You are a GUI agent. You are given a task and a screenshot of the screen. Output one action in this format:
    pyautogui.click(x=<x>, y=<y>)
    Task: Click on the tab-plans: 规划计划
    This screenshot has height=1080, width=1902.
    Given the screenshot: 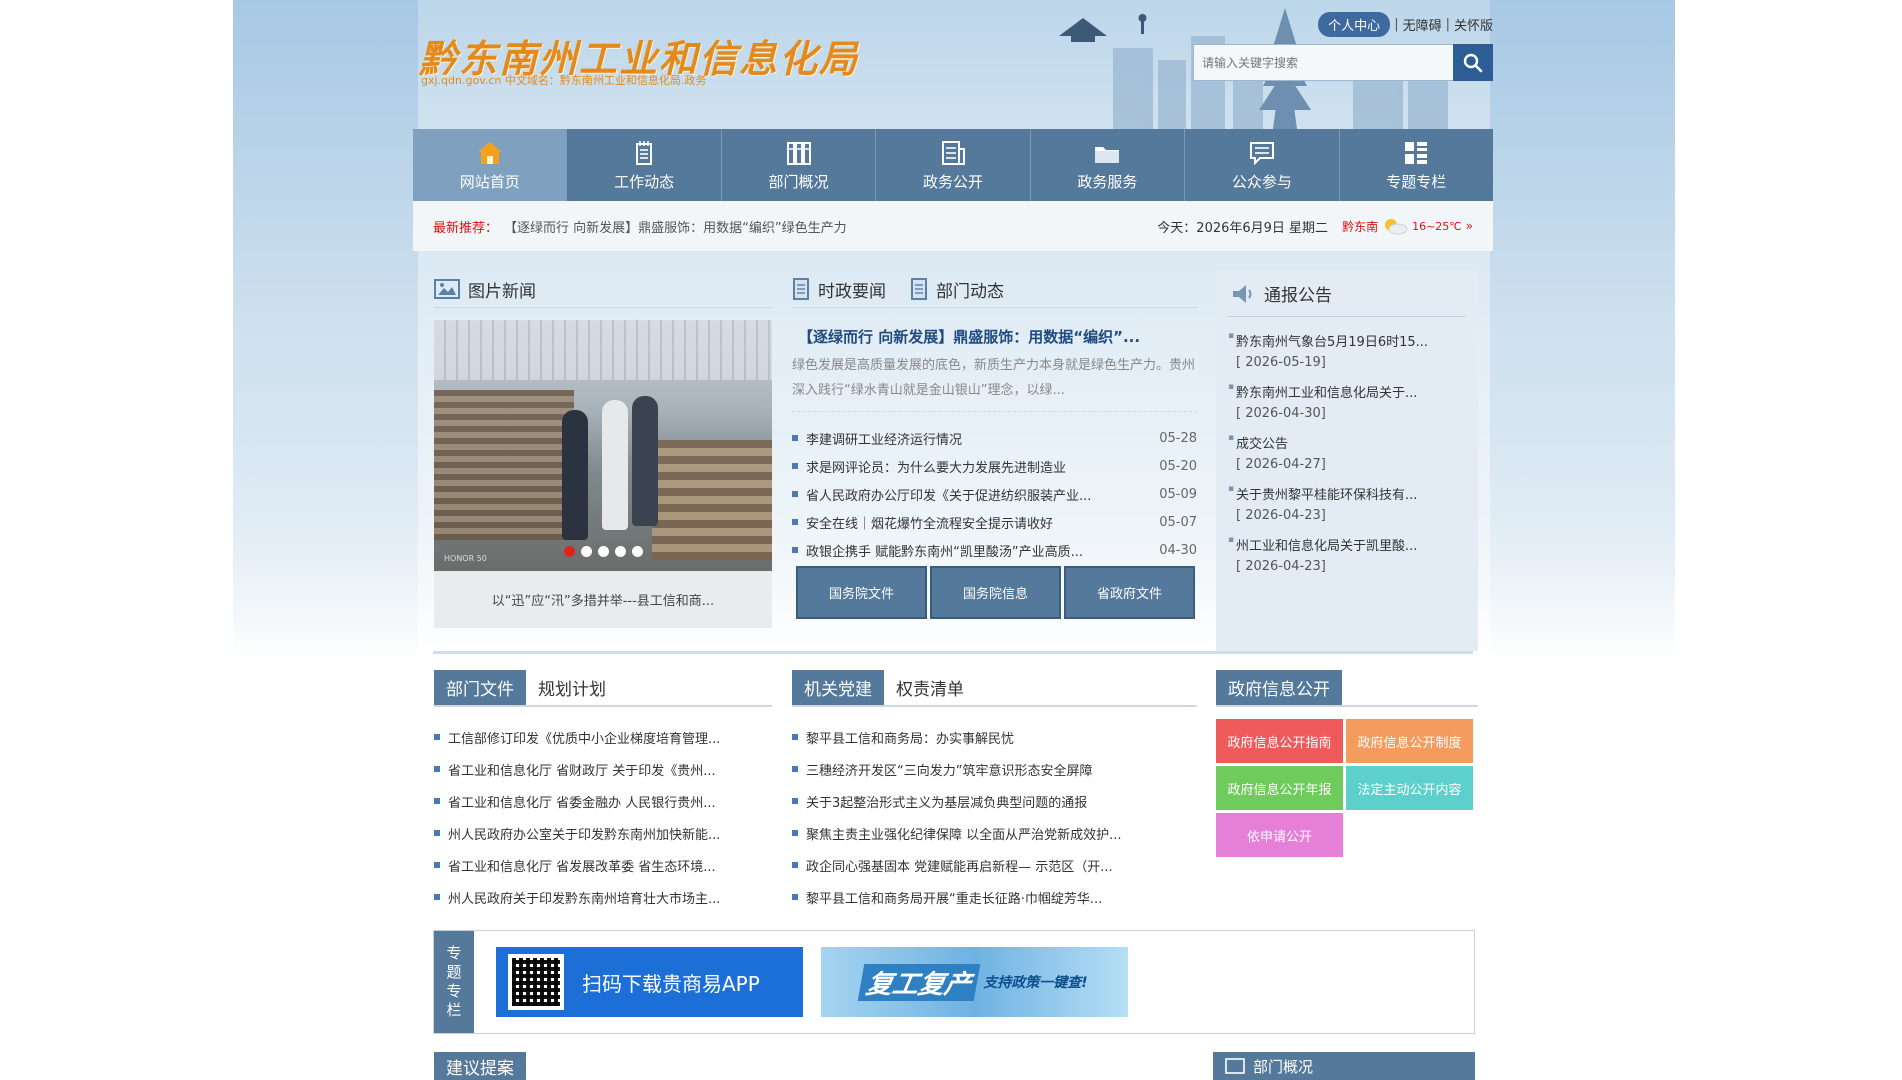 What is the action you would take?
    pyautogui.click(x=572, y=687)
    